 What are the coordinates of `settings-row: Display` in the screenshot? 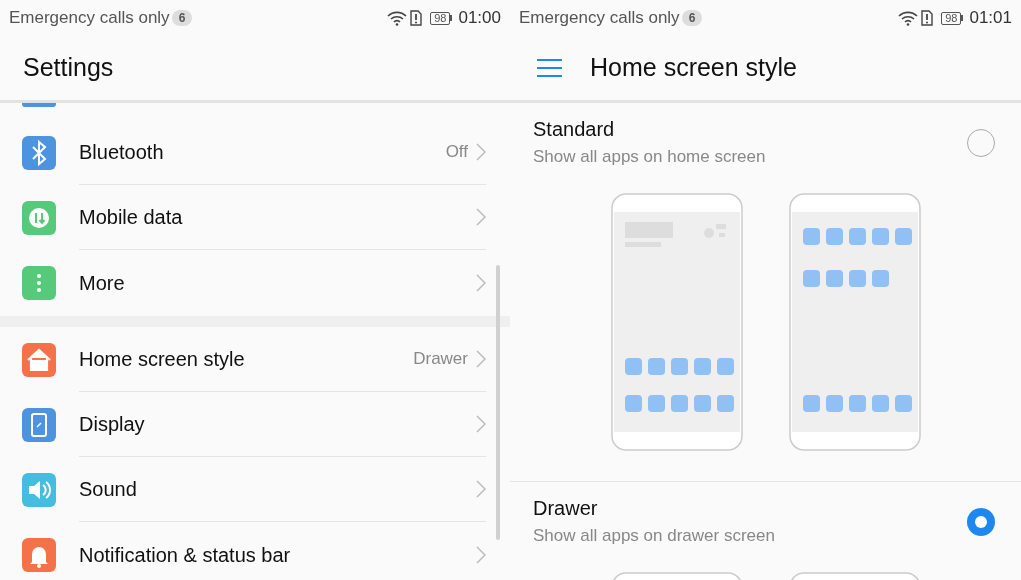 It's located at (255, 424).